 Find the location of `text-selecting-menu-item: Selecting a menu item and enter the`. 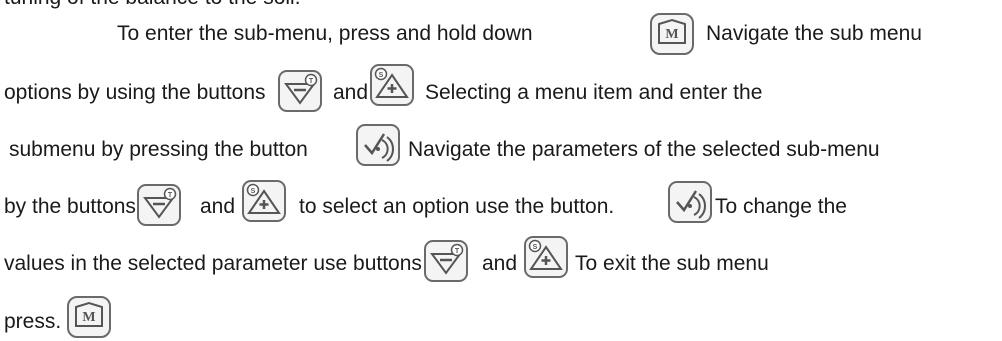

text-selecting-menu-item: Selecting a menu item and enter the is located at coordinates (594, 92).